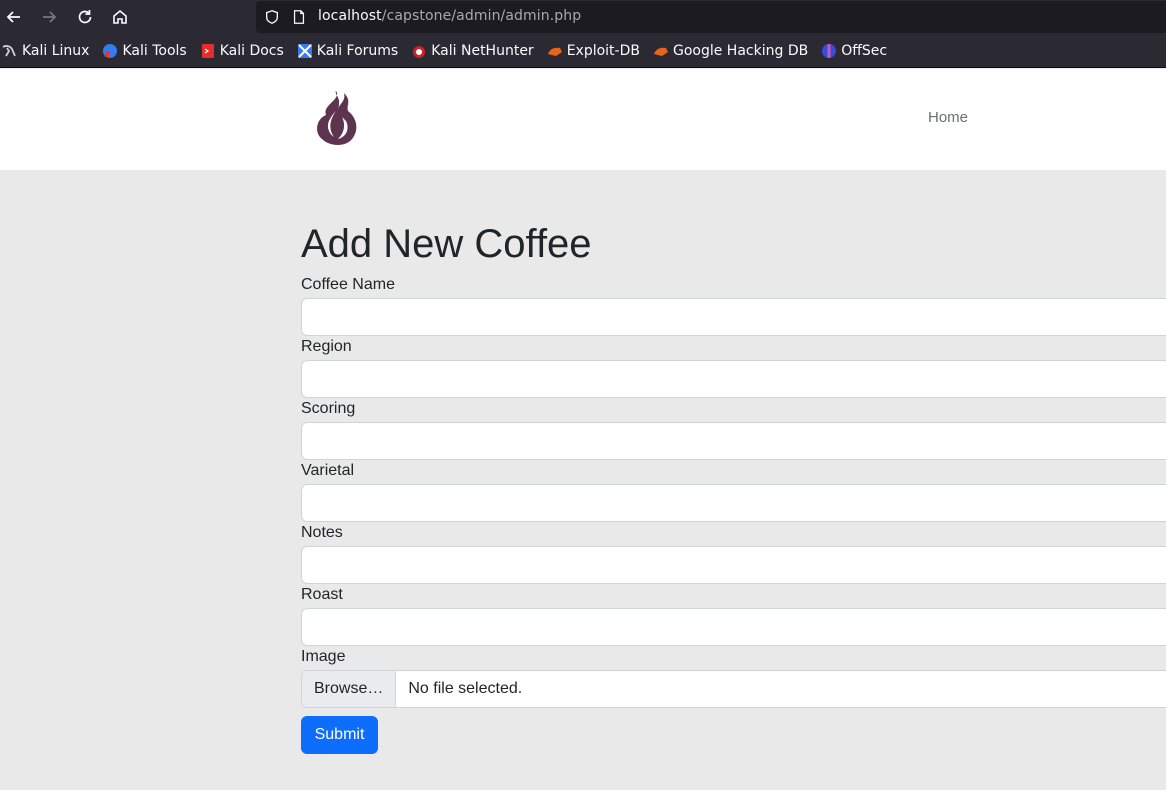 The height and width of the screenshot is (790, 1166). I want to click on image-file-input: Browse… No file selected., so click(733, 689).